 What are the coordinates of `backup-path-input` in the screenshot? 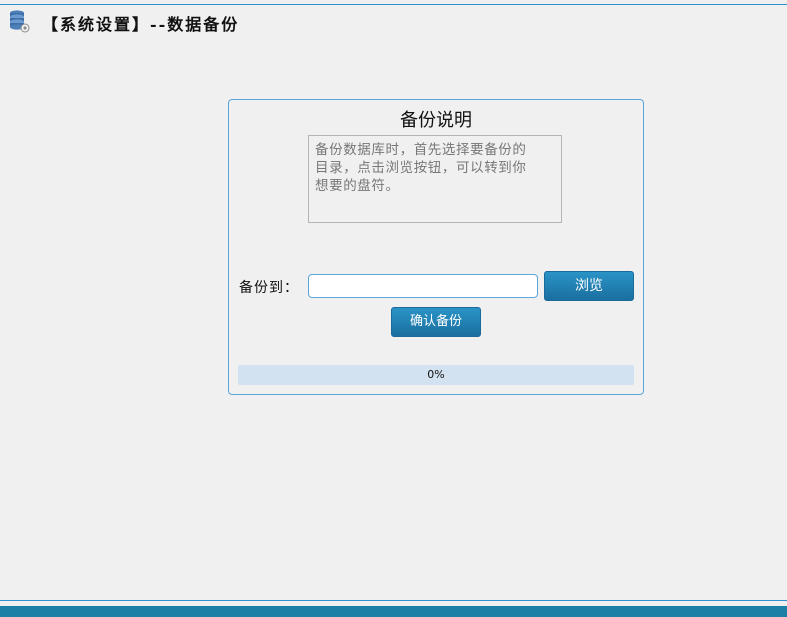 It's located at (423, 286).